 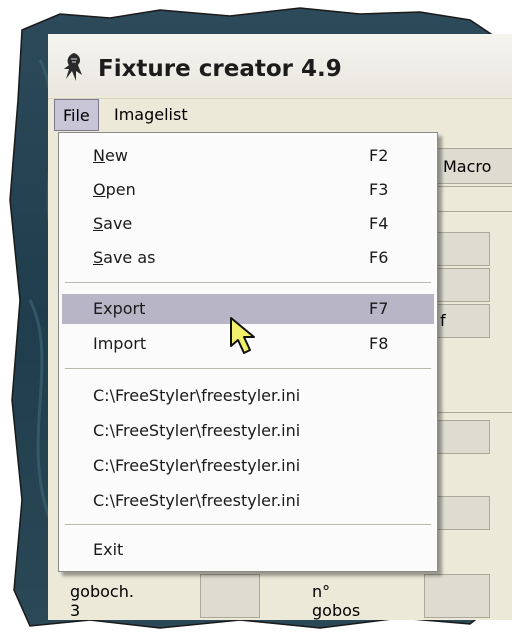 I want to click on form-field-3: f, so click(x=463, y=321).